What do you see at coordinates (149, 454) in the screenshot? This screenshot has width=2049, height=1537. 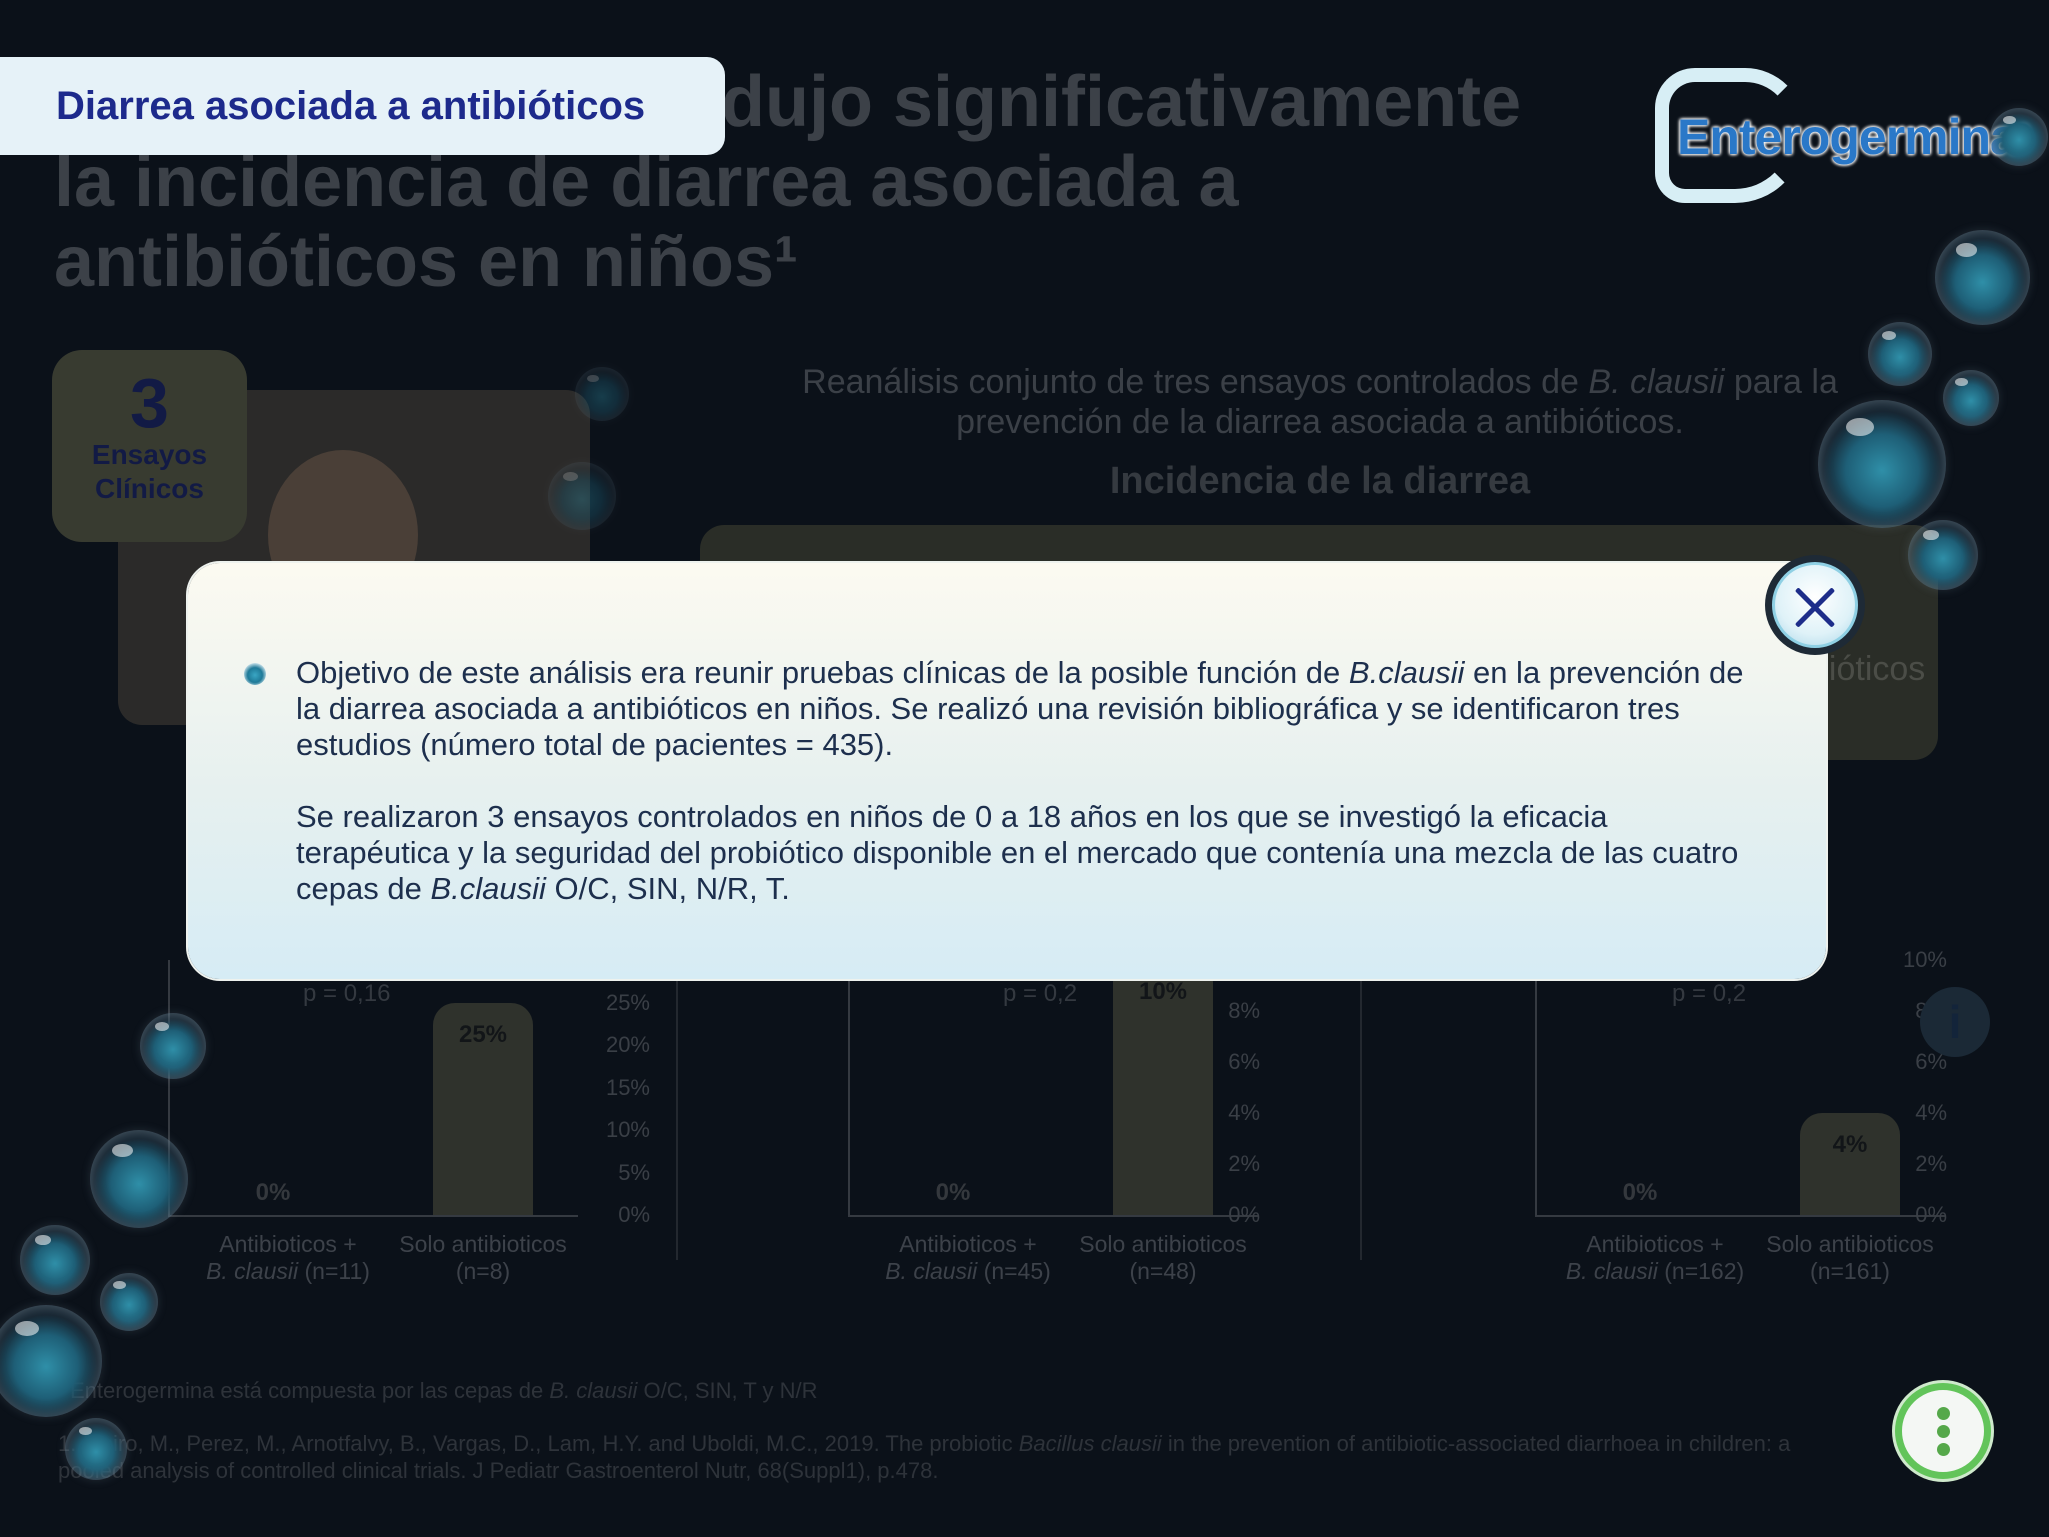 I see `ensayos-label-1: Ensayos` at bounding box center [149, 454].